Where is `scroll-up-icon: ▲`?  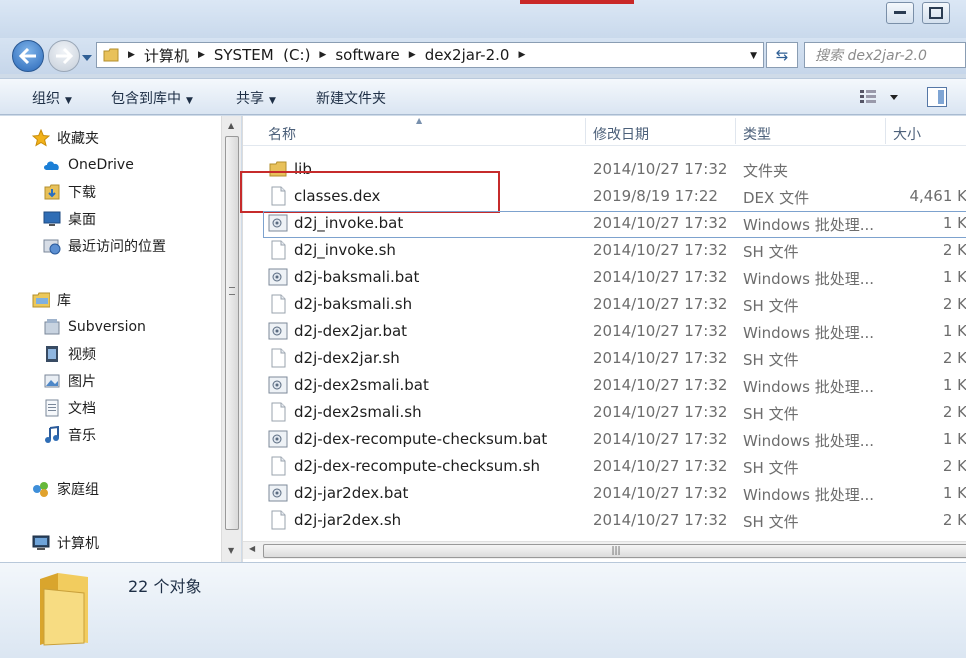
scroll-up-icon: ▲ is located at coordinates (231, 125).